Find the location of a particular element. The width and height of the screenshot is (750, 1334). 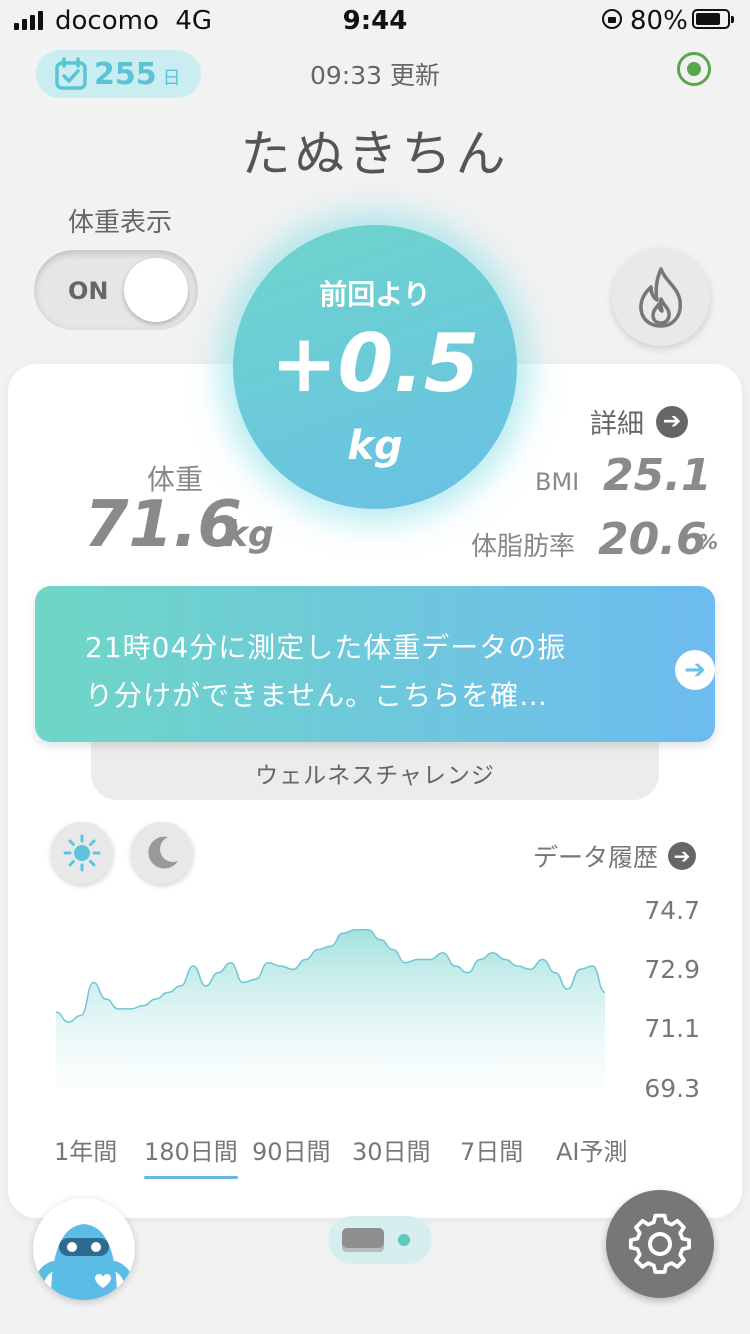

last-updated: 09:33 更新 is located at coordinates (375, 75).